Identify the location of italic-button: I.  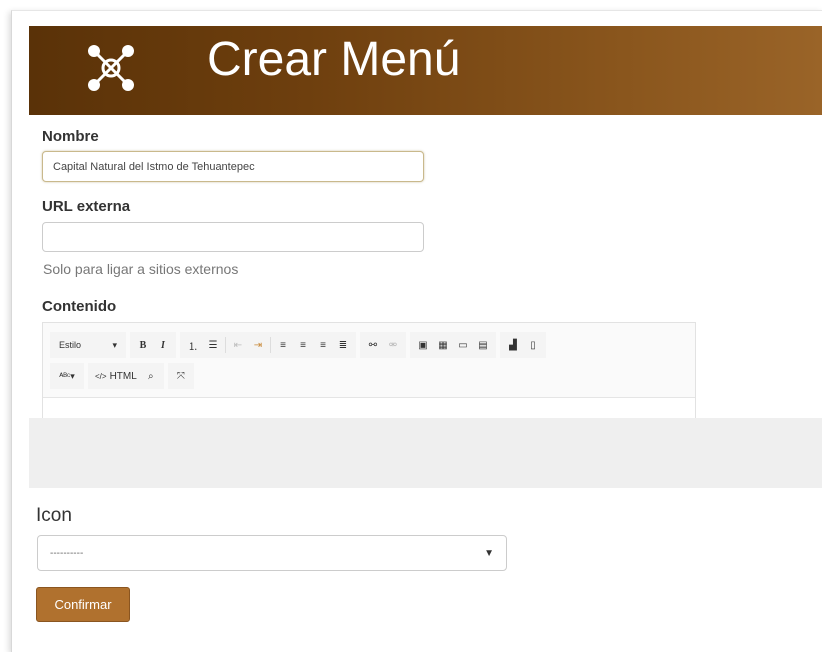
(163, 345).